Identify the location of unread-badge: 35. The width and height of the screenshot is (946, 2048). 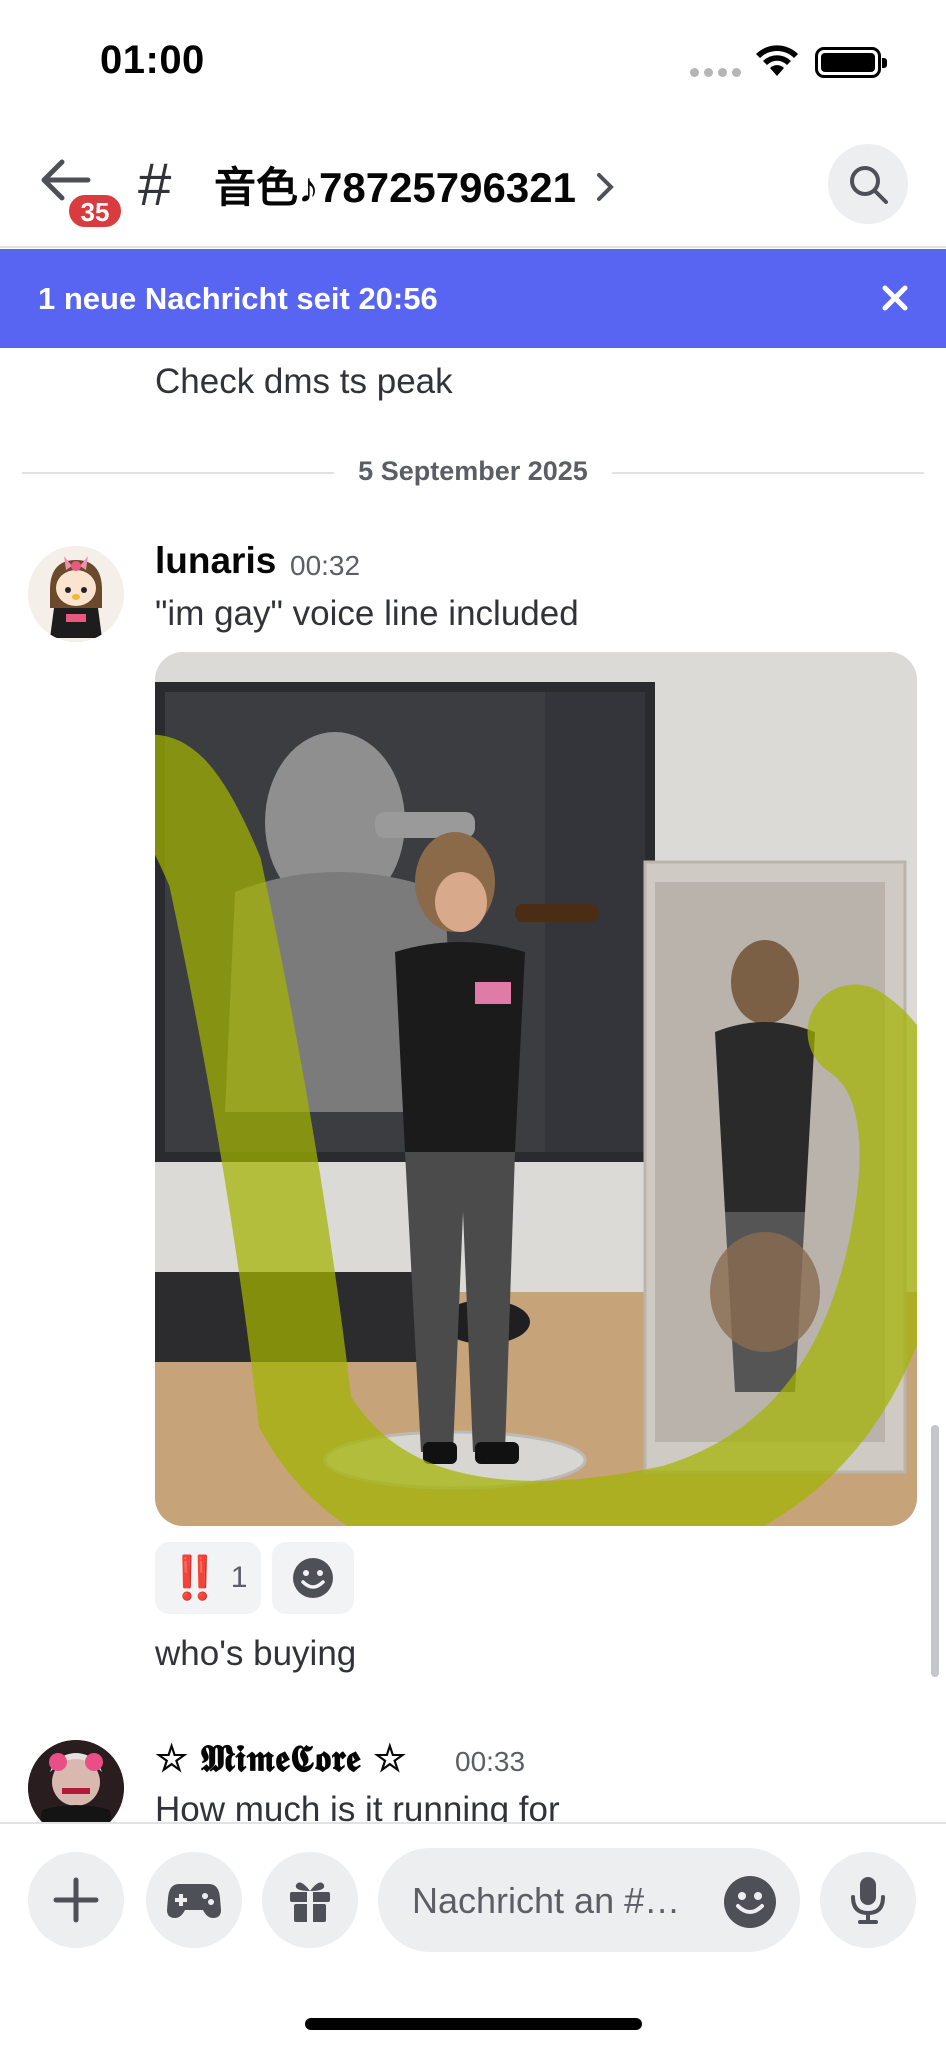
(95, 211).